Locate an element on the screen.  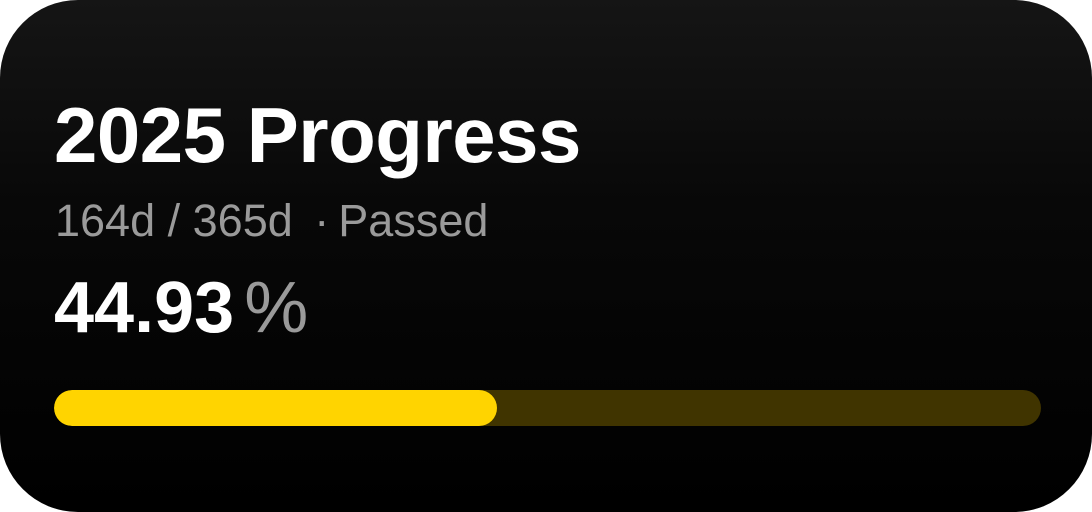
percent-value: 44.93 is located at coordinates (144, 308).